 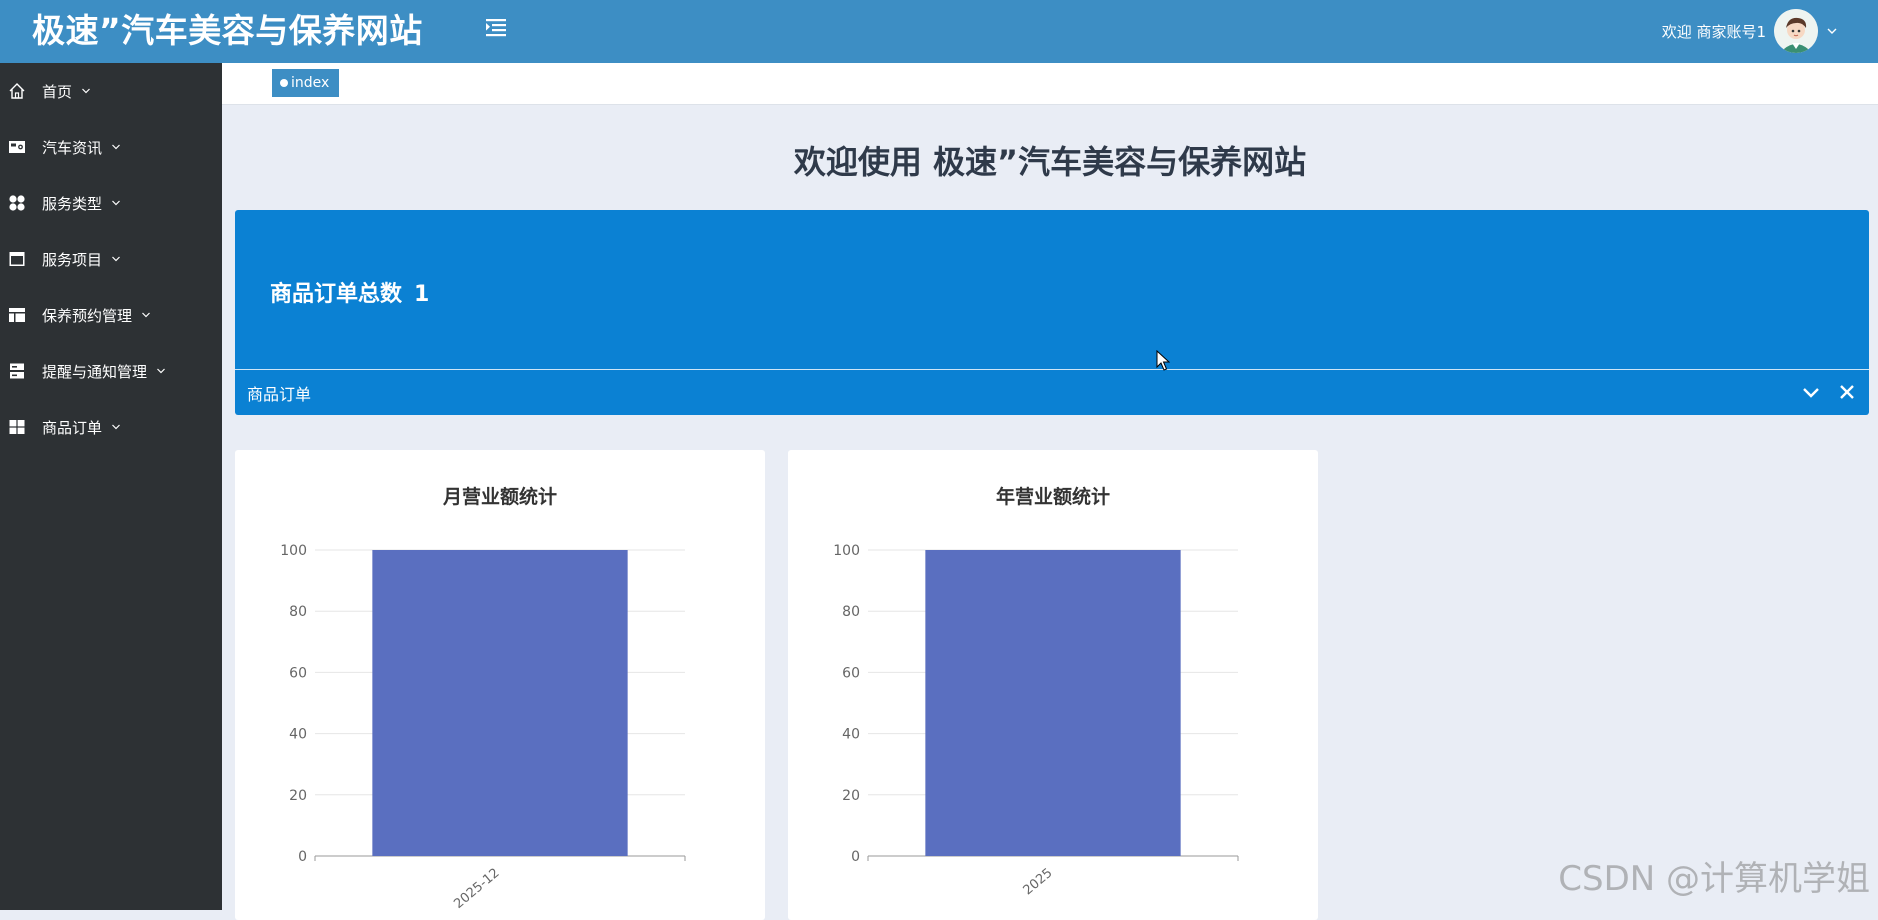 What do you see at coordinates (1038, 882) in the screenshot?
I see `x-tick-label: 2025` at bounding box center [1038, 882].